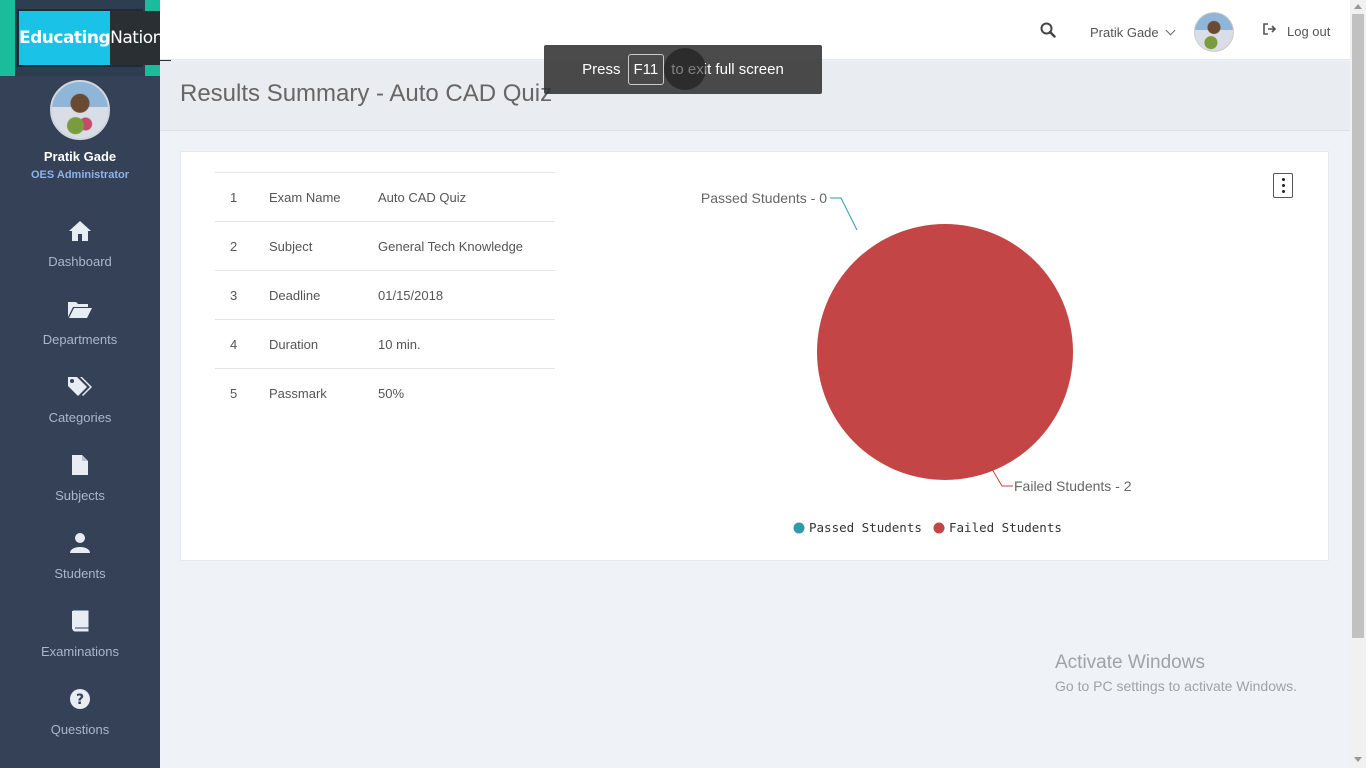  What do you see at coordinates (80, 175) in the screenshot?
I see `profile-role: OES Administrator` at bounding box center [80, 175].